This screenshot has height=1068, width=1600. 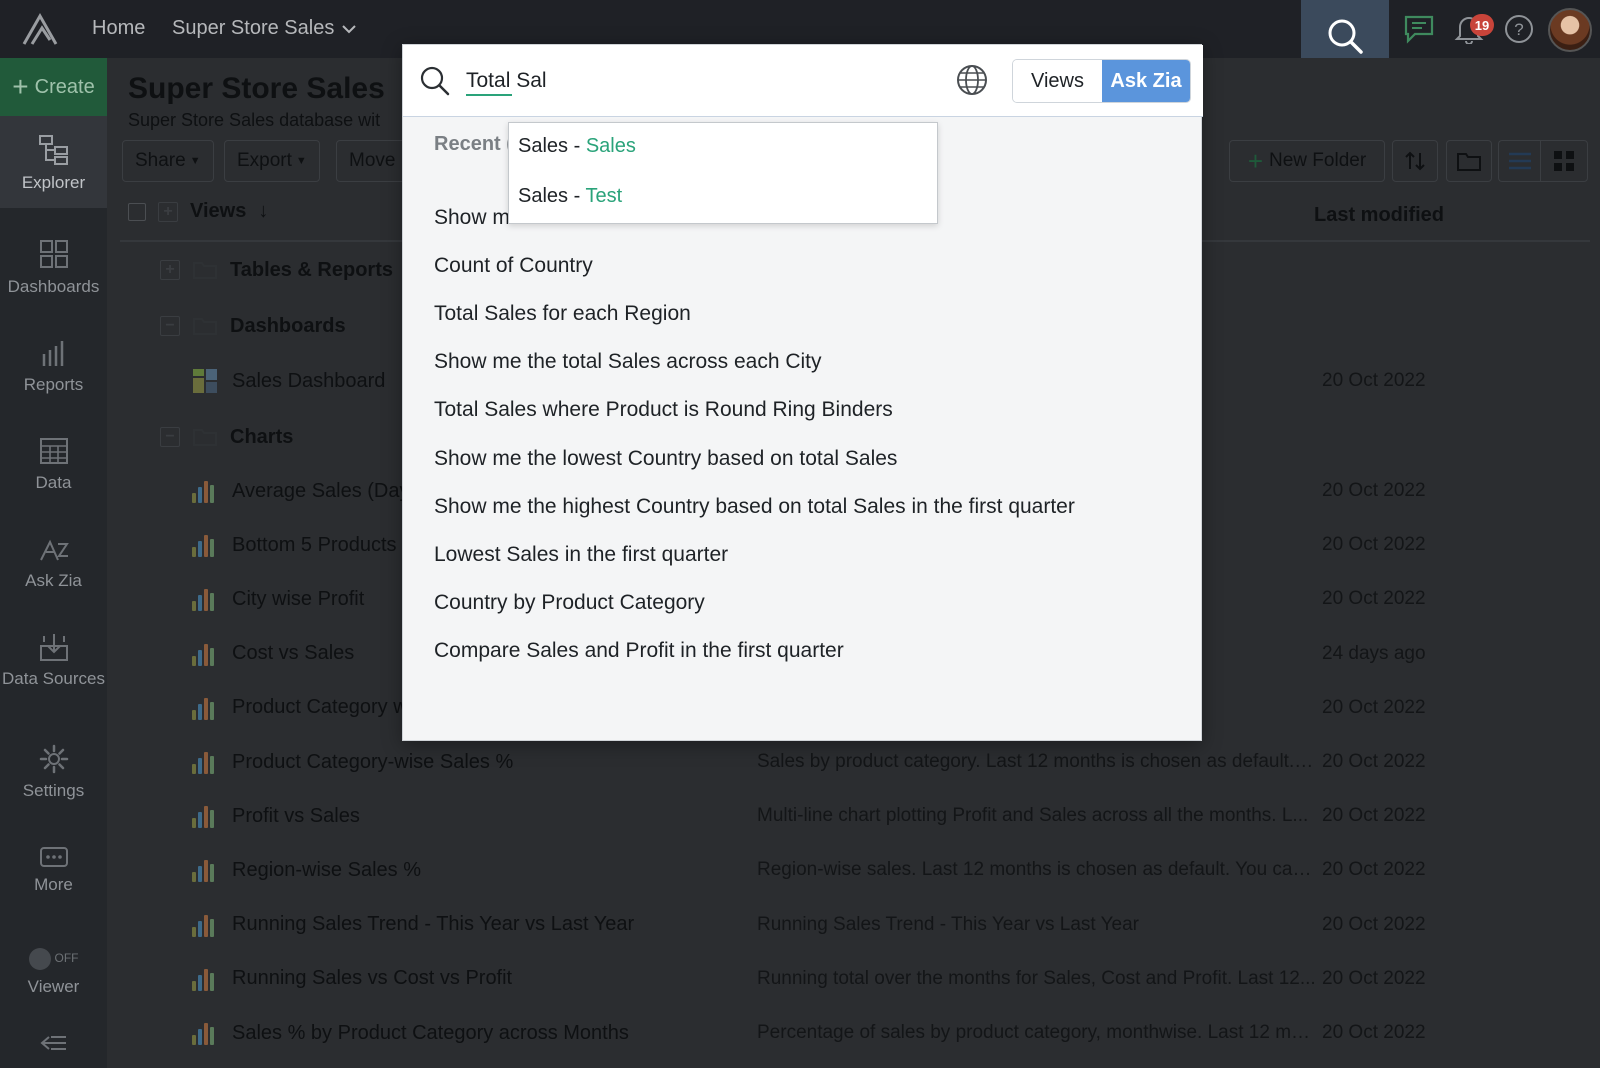 I want to click on create-button: + Create, so click(x=53, y=87).